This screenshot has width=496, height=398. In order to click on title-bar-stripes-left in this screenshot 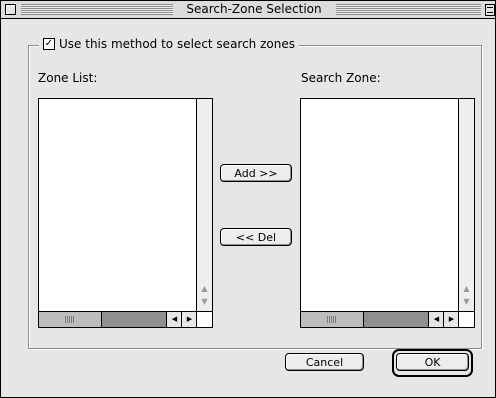, I will do `click(97, 9)`.